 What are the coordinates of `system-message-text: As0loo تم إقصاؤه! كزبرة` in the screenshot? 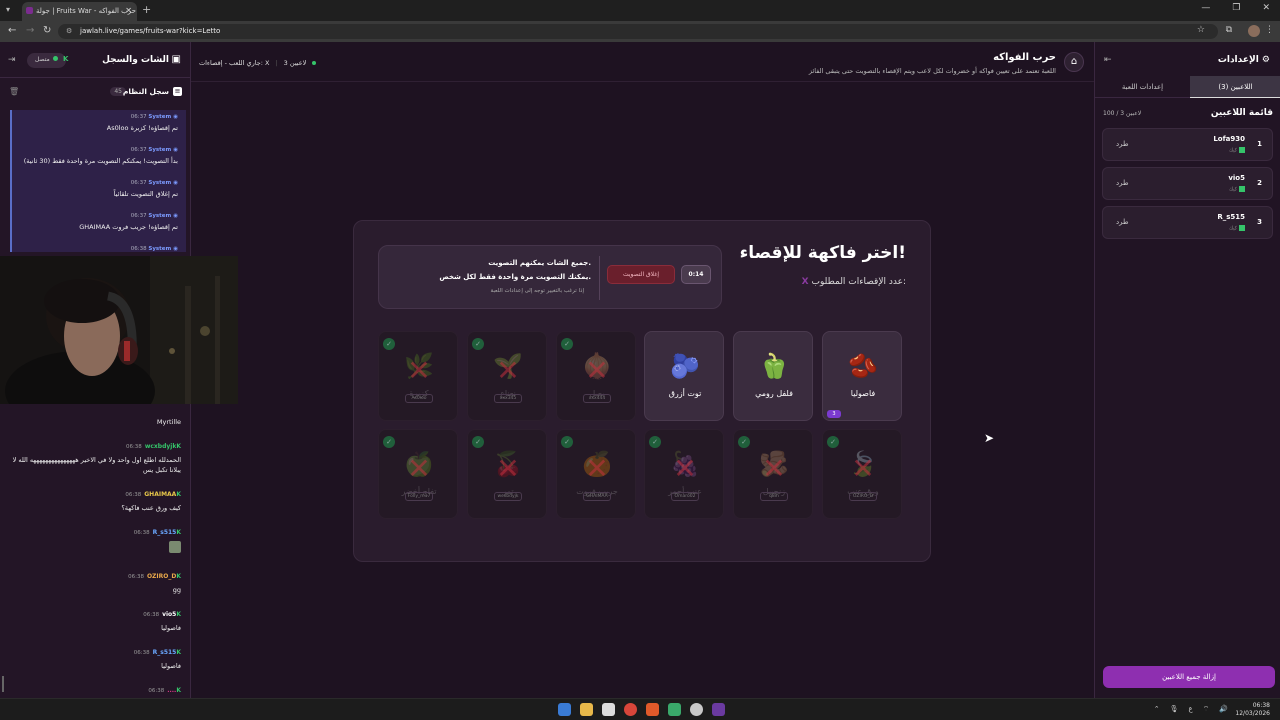 It's located at (142, 128).